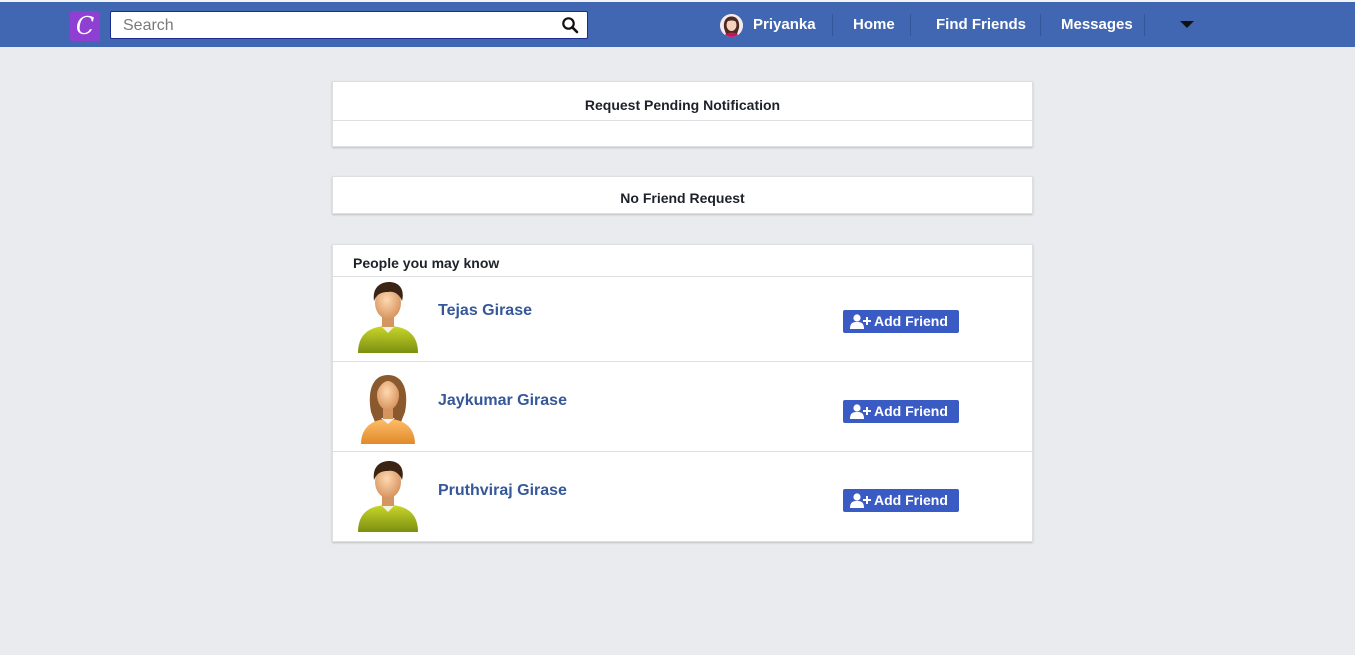 This screenshot has width=1355, height=655. I want to click on friend-requests-card: No Friend Request, so click(682, 195).